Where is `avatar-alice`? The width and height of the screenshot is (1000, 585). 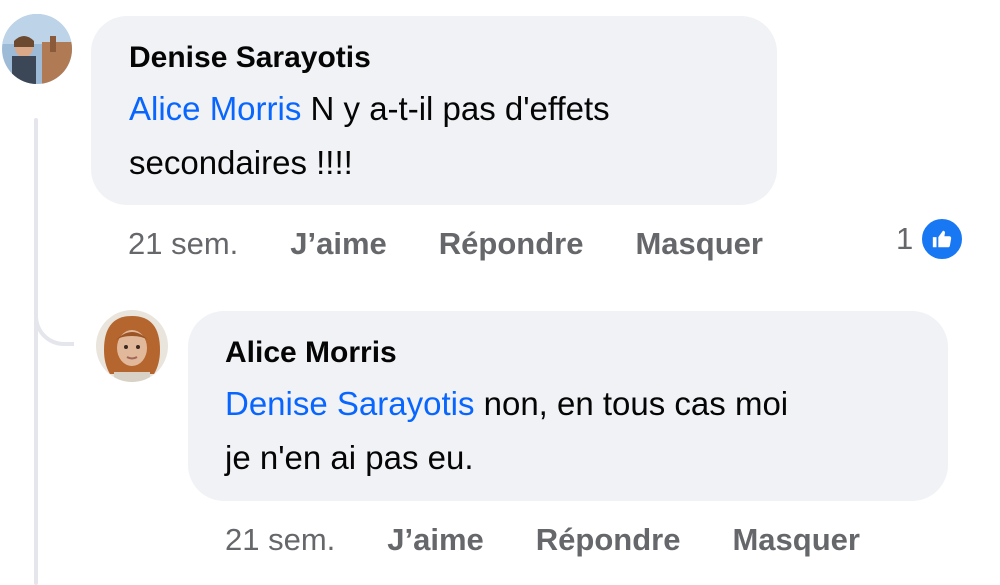 avatar-alice is located at coordinates (132, 346).